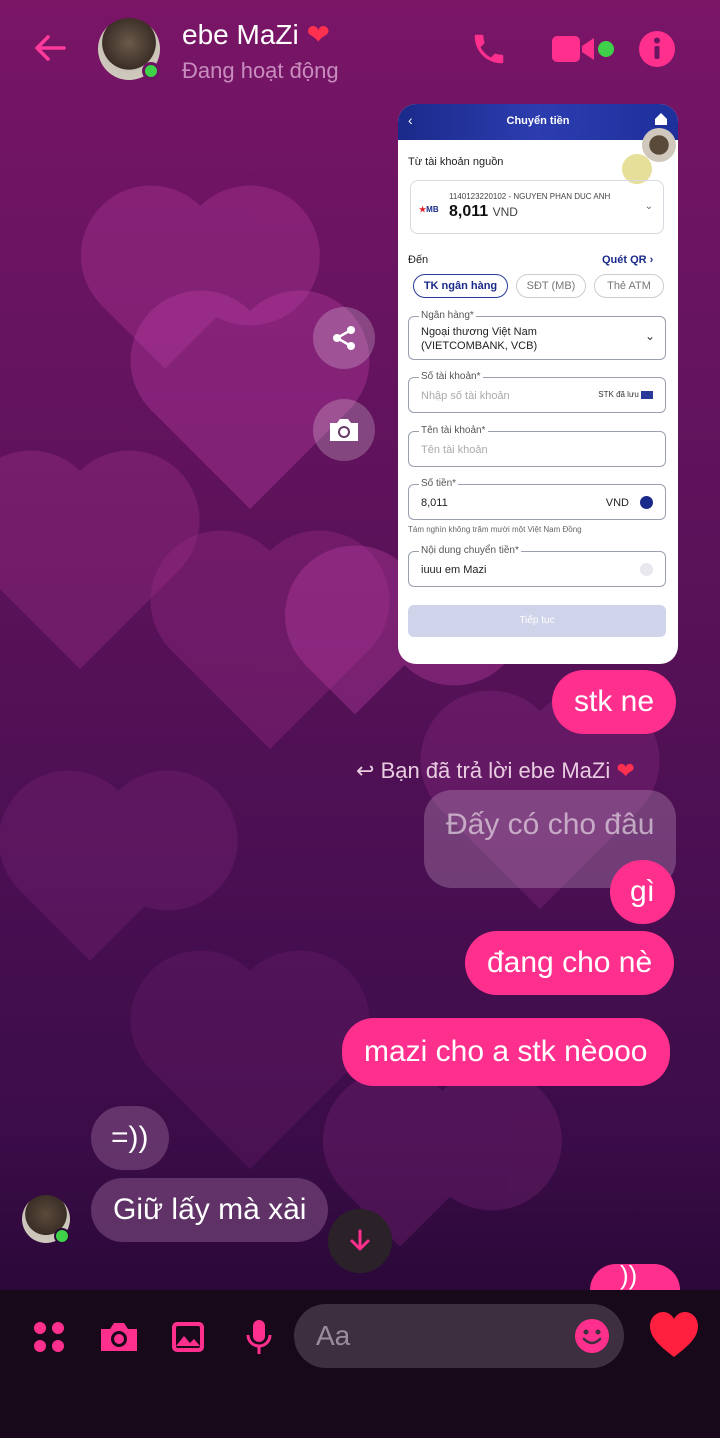  I want to click on back-button, so click(50, 48).